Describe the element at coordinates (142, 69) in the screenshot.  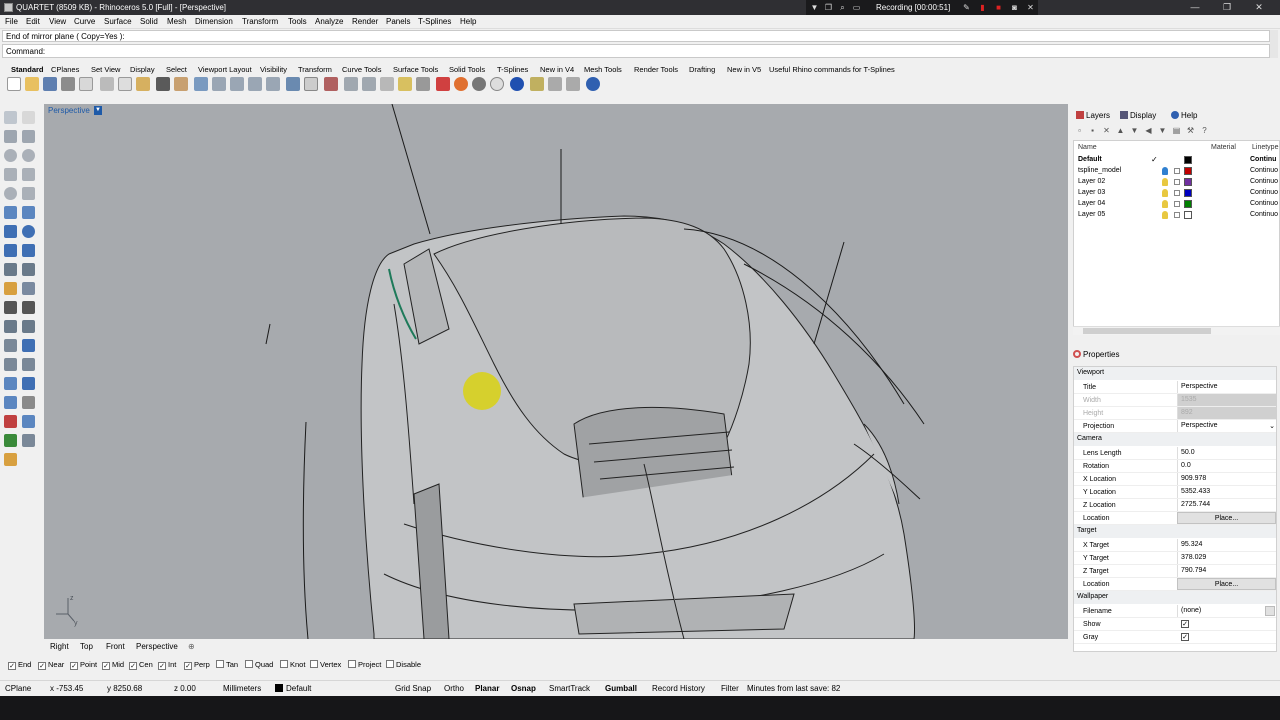
I see `tab-display: Display` at that location.